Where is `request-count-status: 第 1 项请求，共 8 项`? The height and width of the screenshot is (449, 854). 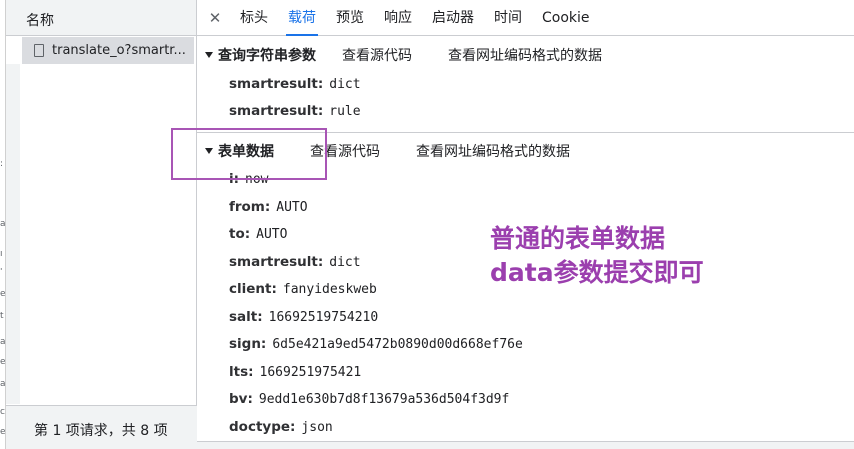 request-count-status: 第 1 项请求，共 8 项 is located at coordinates (101, 427).